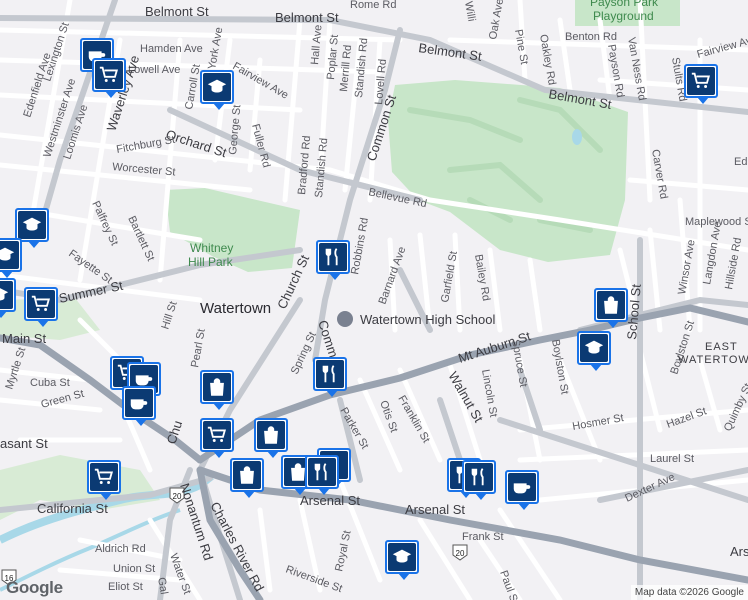 Image resolution: width=748 pixels, height=600 pixels. What do you see at coordinates (169, 315) in the screenshot?
I see `street-label: Hill St` at bounding box center [169, 315].